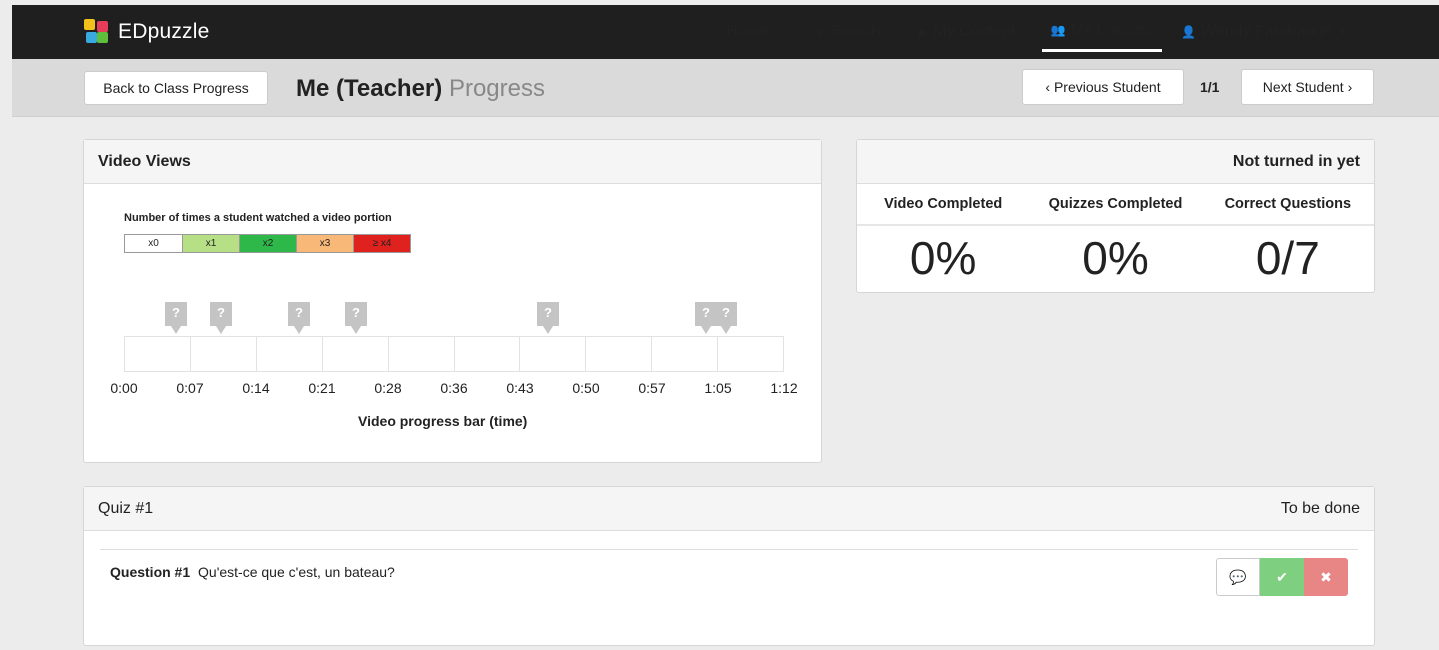 This screenshot has width=1439, height=650. Describe the element at coordinates (520, 388) in the screenshot. I see `time-tick: 0:43` at that location.